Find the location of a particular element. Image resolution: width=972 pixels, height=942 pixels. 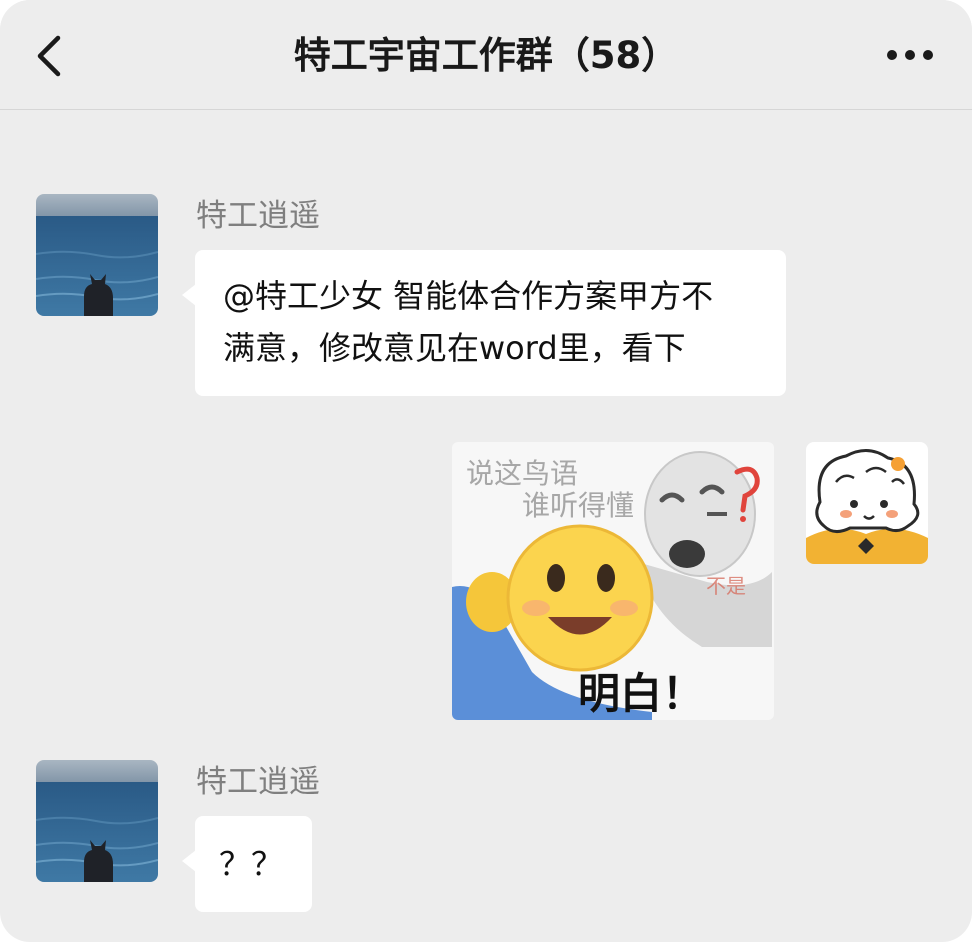

chat-title: 特工宇宙工作群（58） is located at coordinates (486, 55).